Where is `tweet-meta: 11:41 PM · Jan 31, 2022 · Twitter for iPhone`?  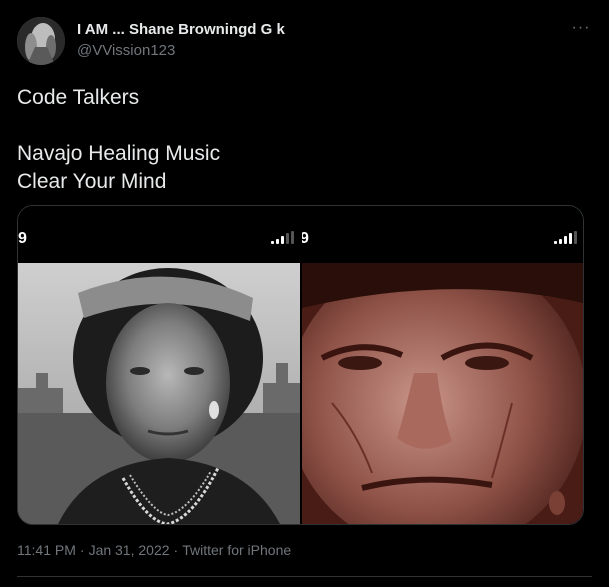
tweet-meta: 11:41 PM · Jan 31, 2022 · Twitter for iPhone is located at coordinates (154, 550).